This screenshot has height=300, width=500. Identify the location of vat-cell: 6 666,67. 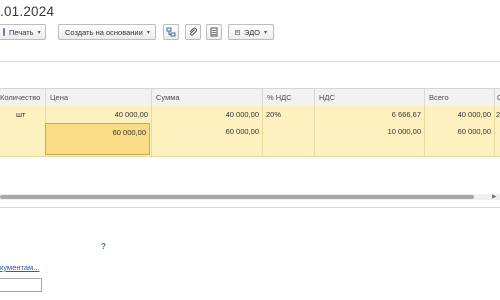
(369, 114).